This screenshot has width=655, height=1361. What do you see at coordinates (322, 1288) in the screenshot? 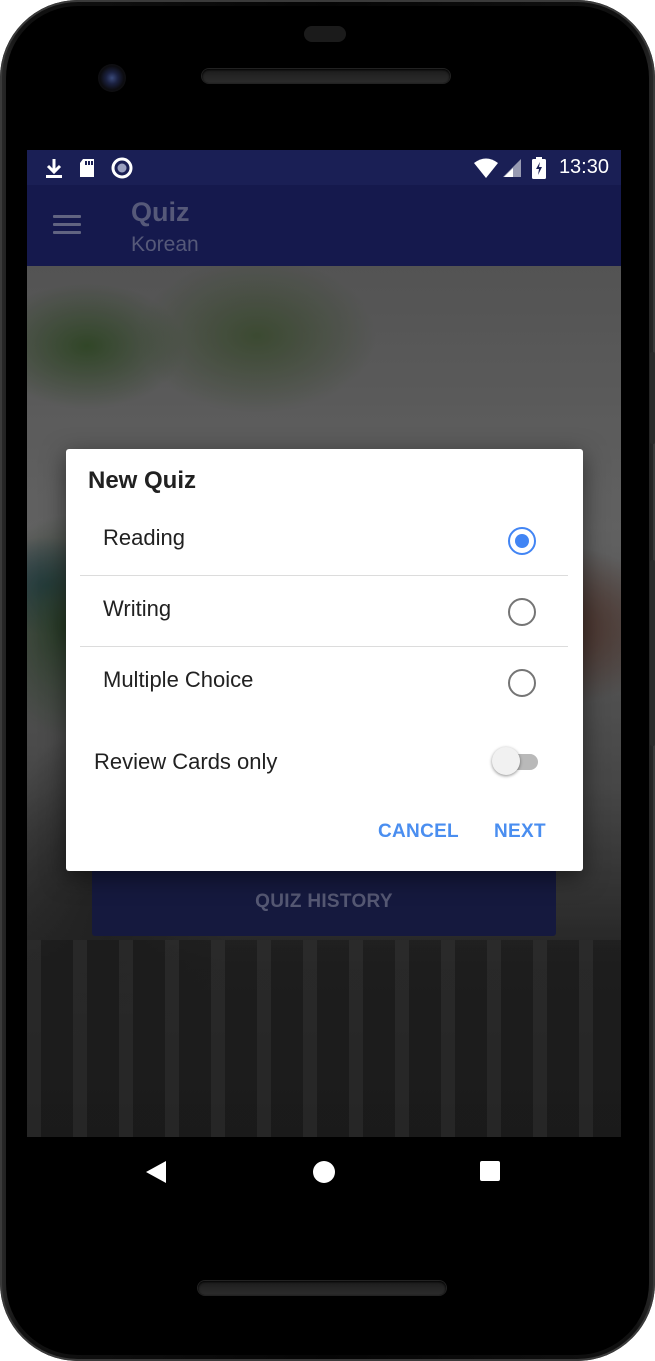
I see `bottom-speaker` at bounding box center [322, 1288].